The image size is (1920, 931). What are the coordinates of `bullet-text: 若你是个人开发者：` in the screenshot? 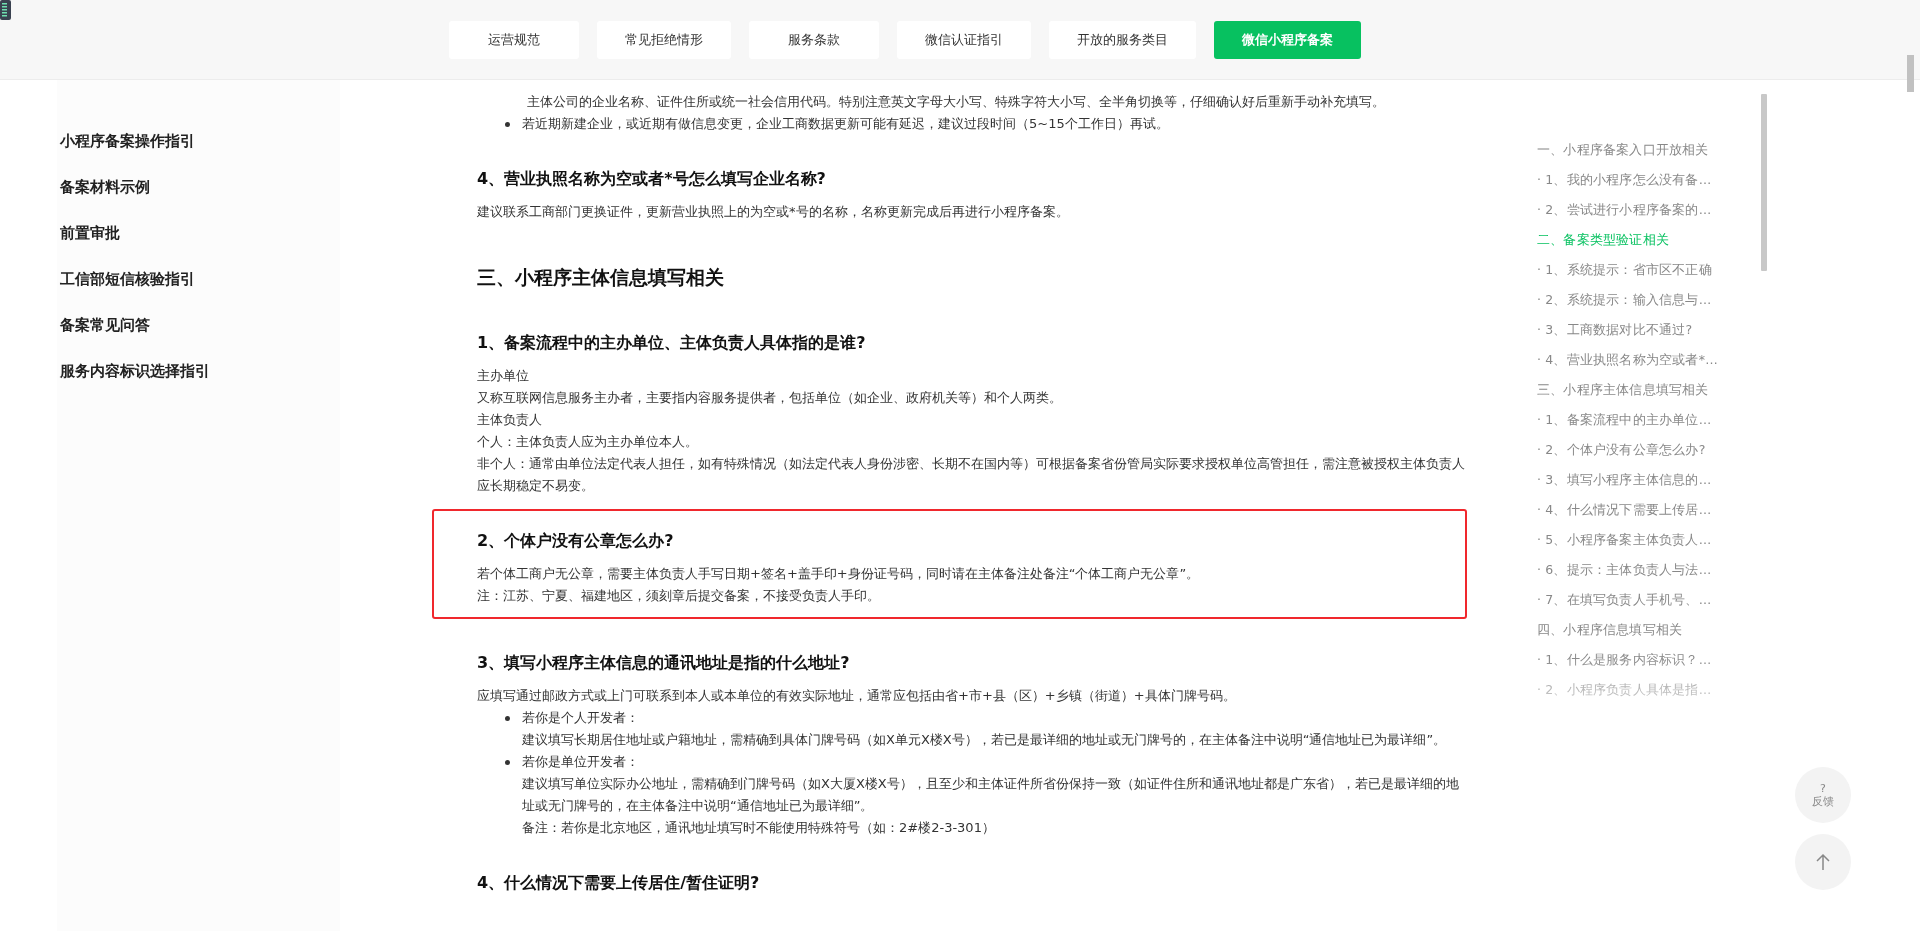 It's located at (581, 718).